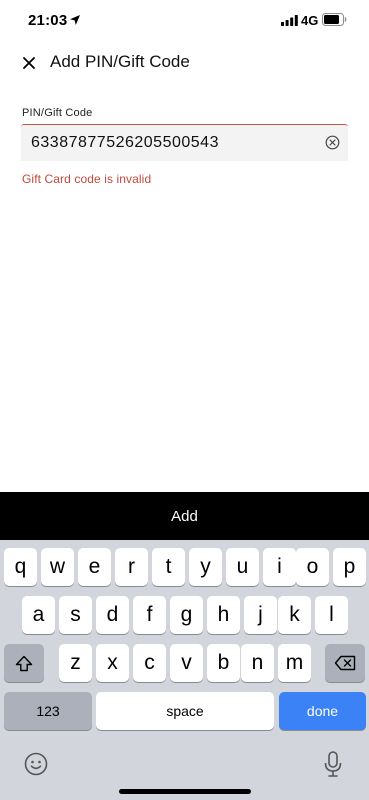 The height and width of the screenshot is (800, 369). I want to click on emoji-icon, so click(36, 764).